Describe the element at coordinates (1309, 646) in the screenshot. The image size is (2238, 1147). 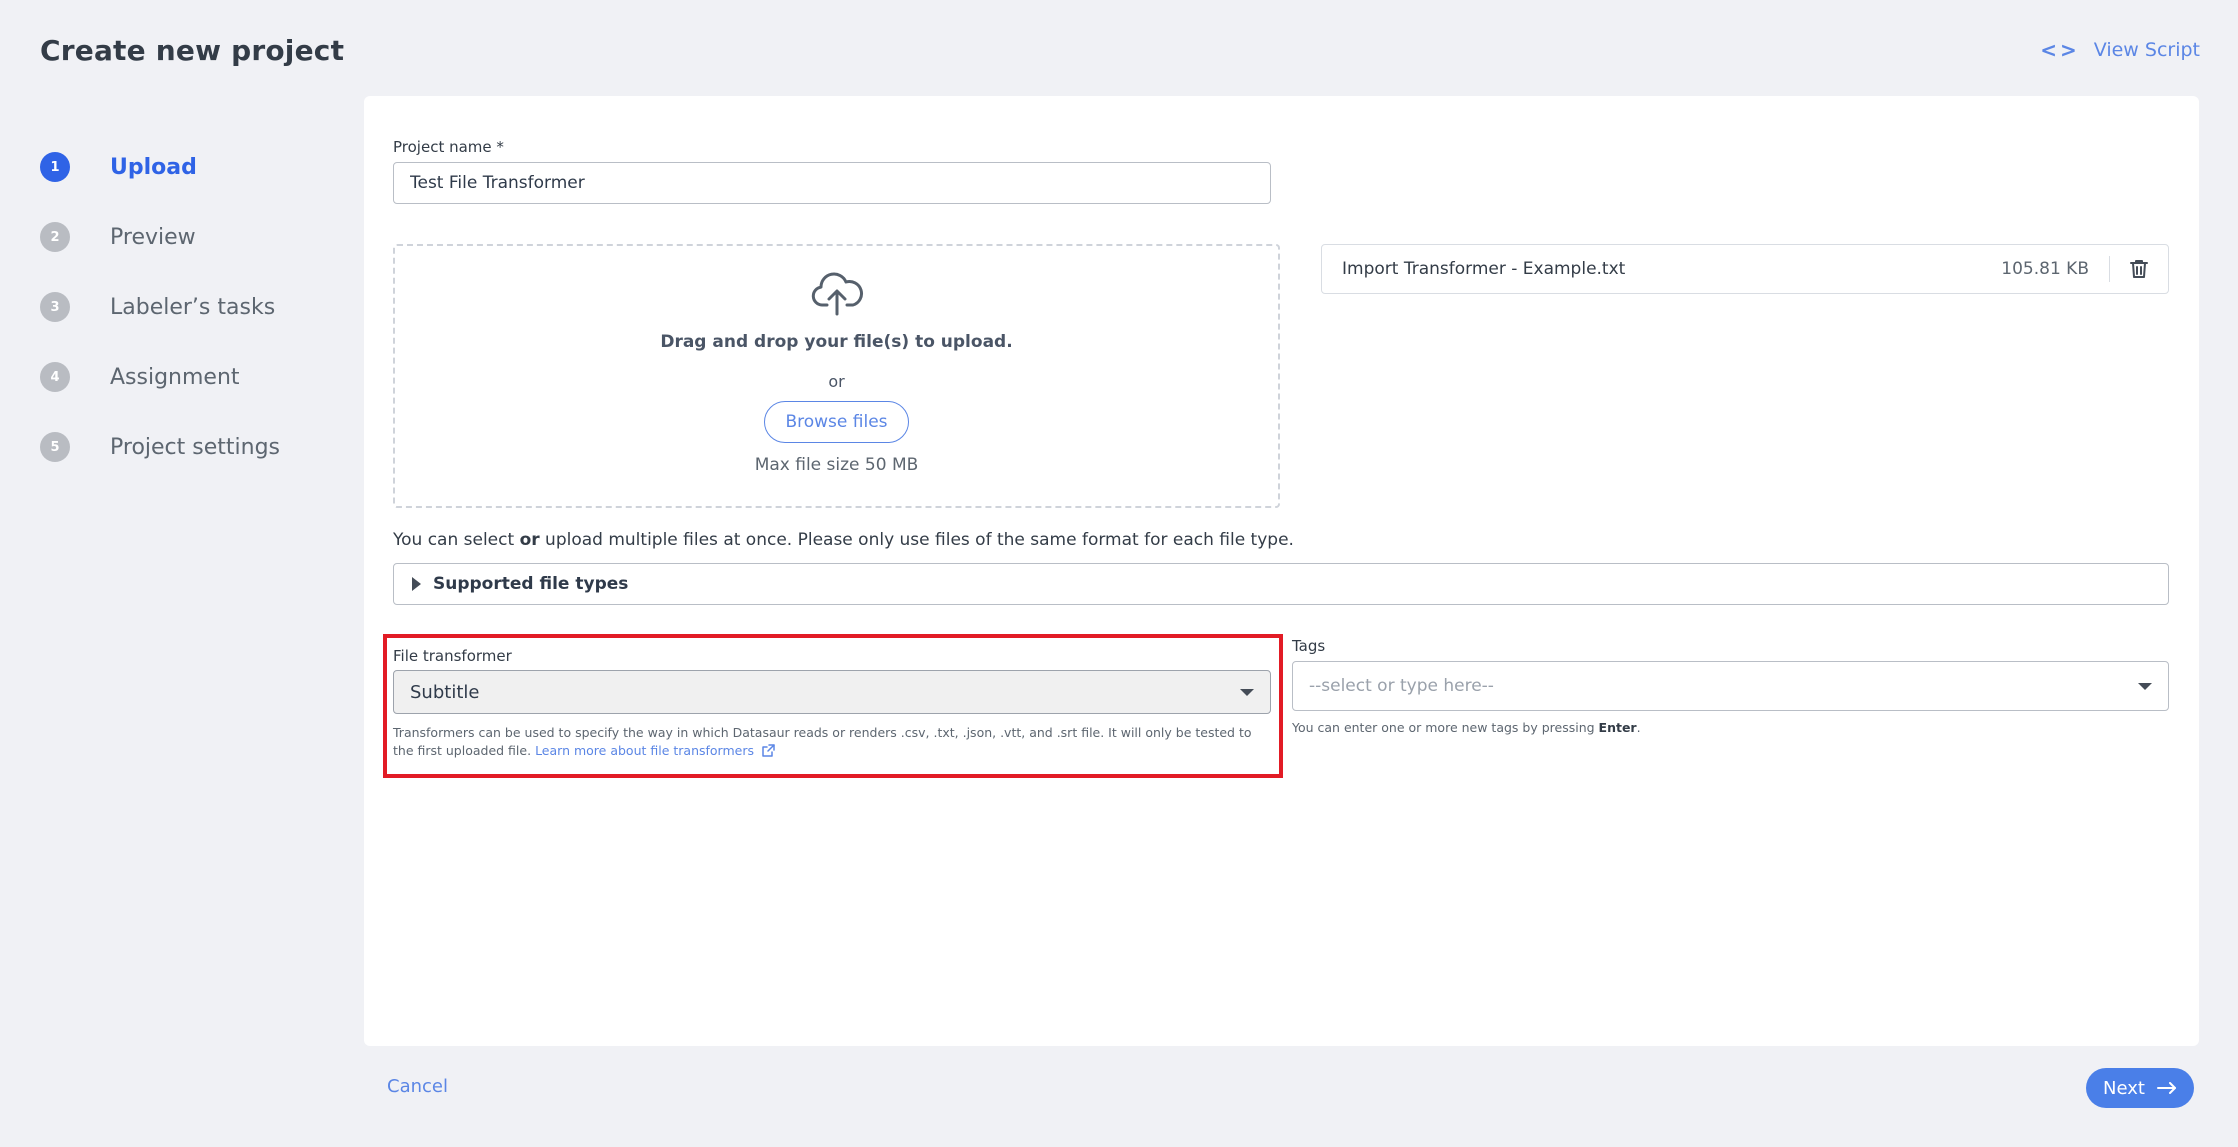
I see `tags-label: Tags` at that location.